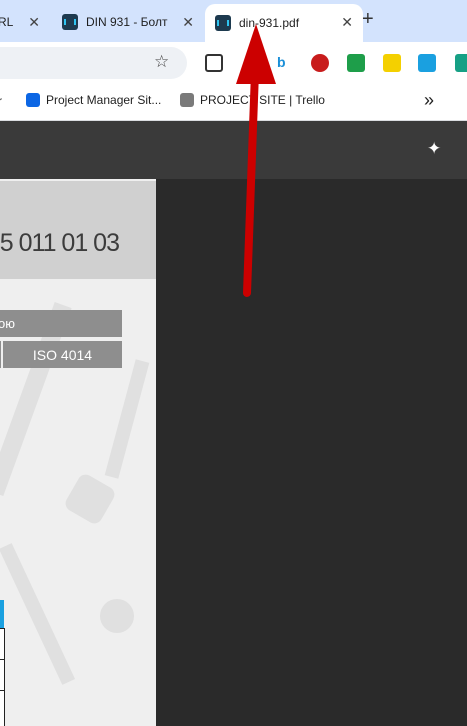 The height and width of the screenshot is (726, 467). I want to click on annotation-arrow, so click(256, 160).